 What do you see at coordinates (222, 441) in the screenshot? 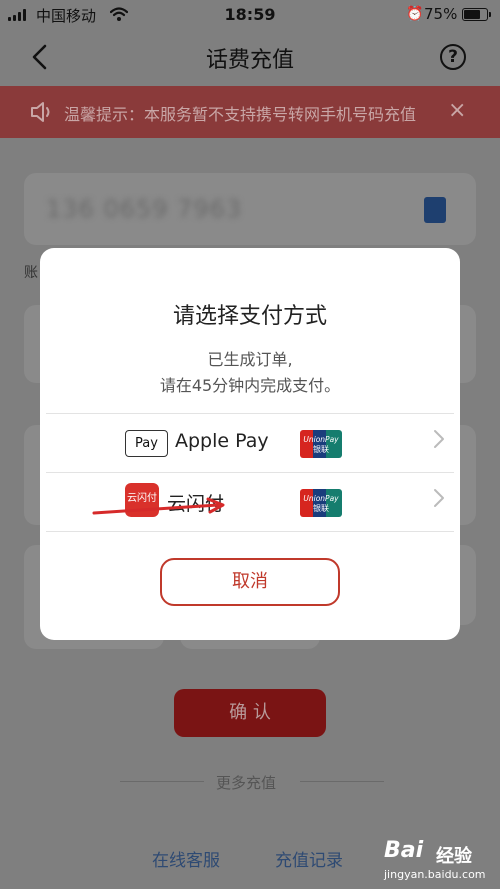
I see `payment-option-label: Apple Pay` at bounding box center [222, 441].